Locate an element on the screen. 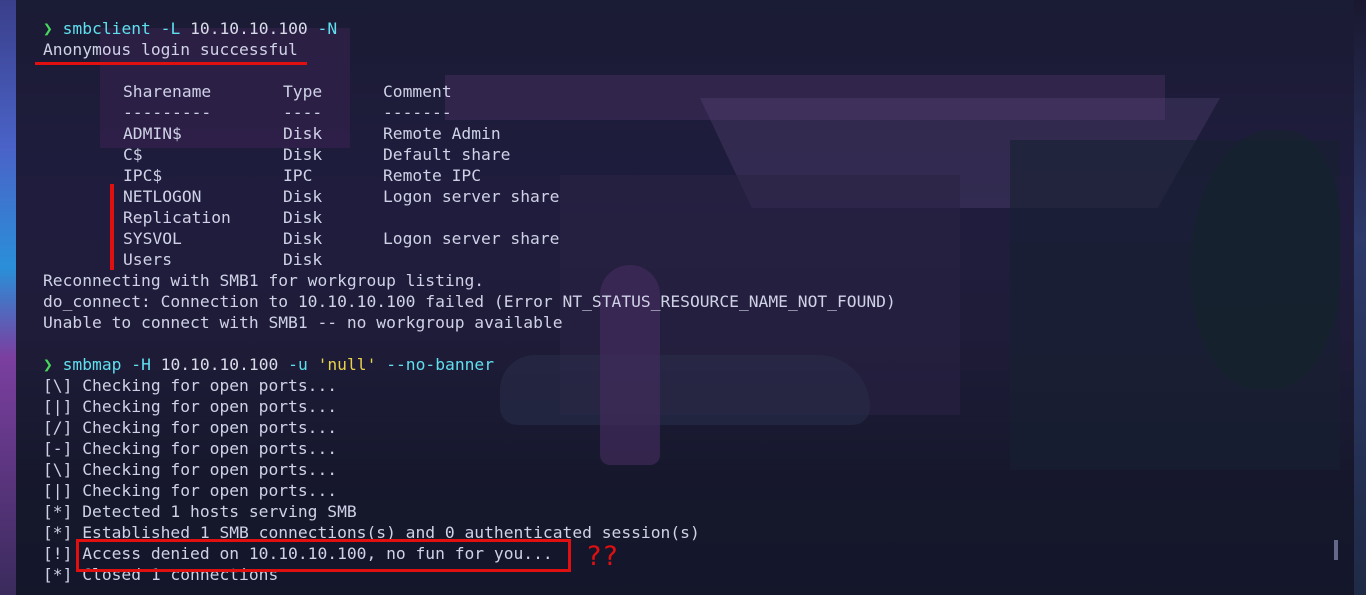 The height and width of the screenshot is (595, 1366). command-name: smbmap is located at coordinates (92, 364).